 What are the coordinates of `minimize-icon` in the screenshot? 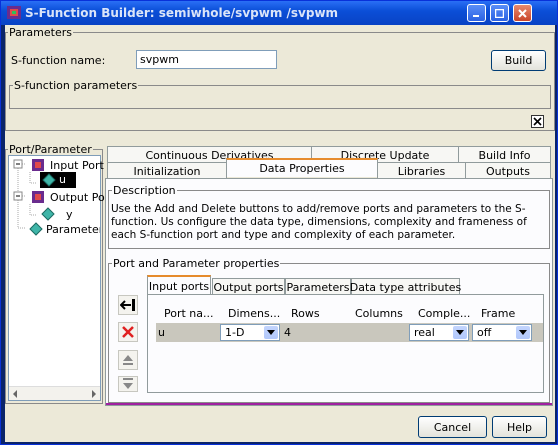 It's located at (476, 15).